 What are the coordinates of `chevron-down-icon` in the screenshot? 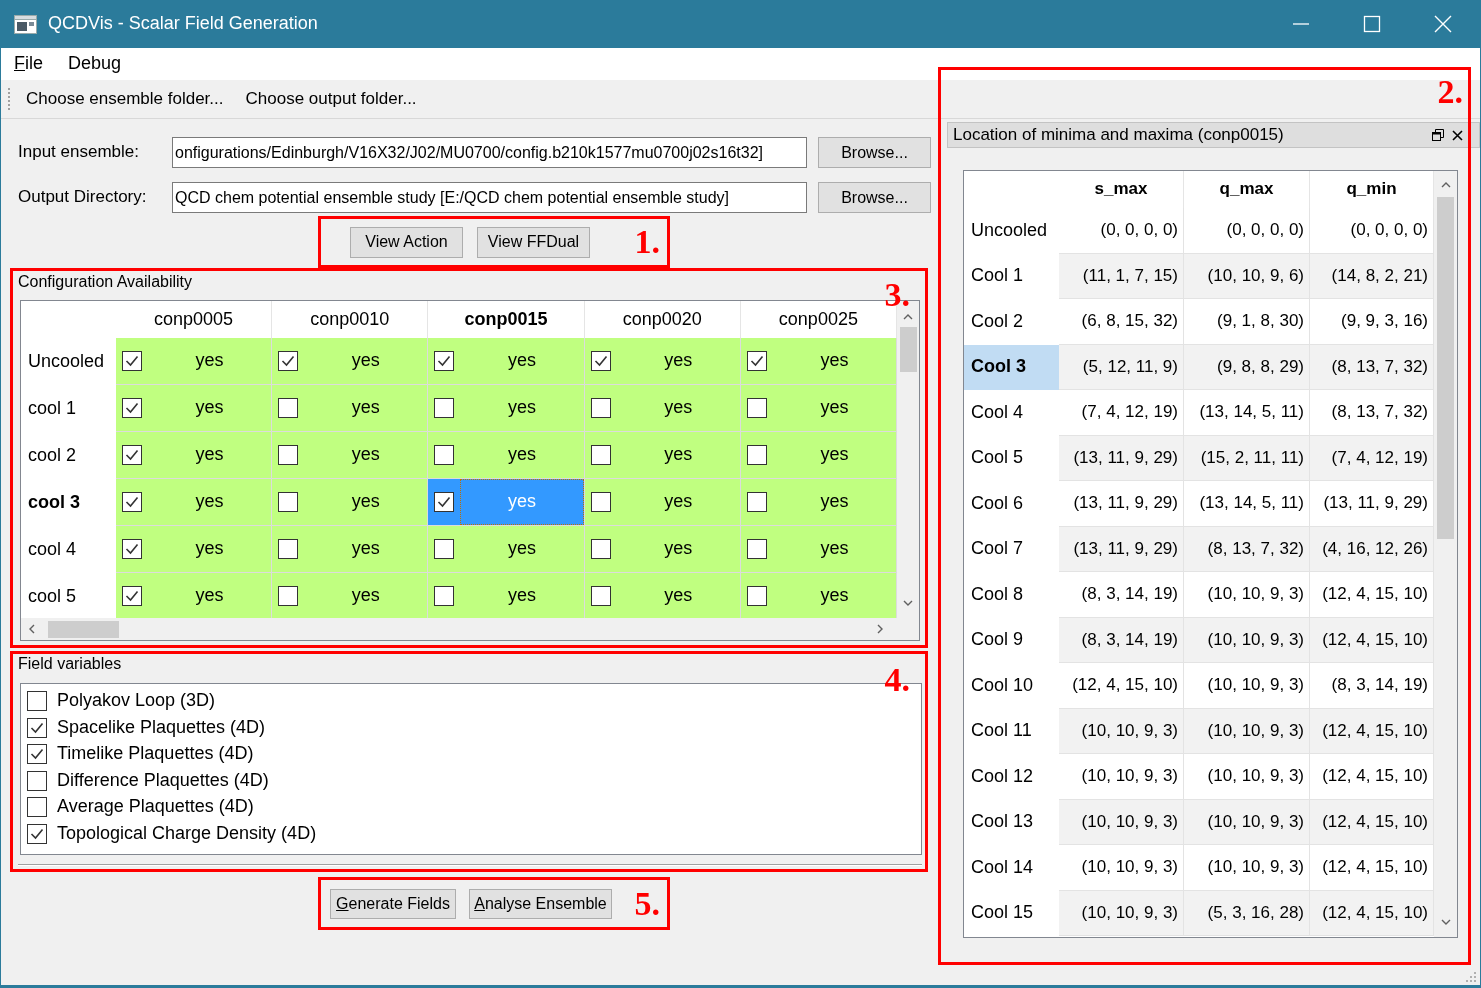 It's located at (908, 603).